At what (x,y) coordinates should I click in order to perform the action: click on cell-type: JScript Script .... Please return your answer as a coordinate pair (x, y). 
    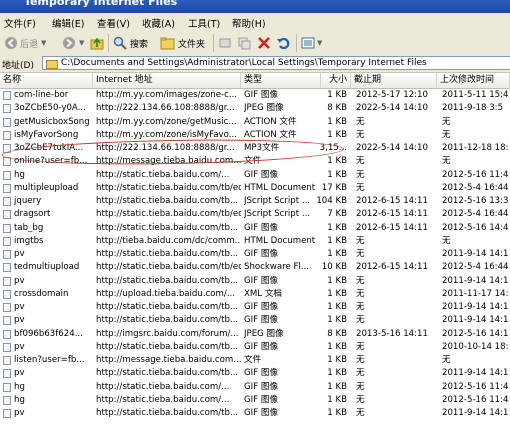
    Looking at the image, I should click on (277, 214).